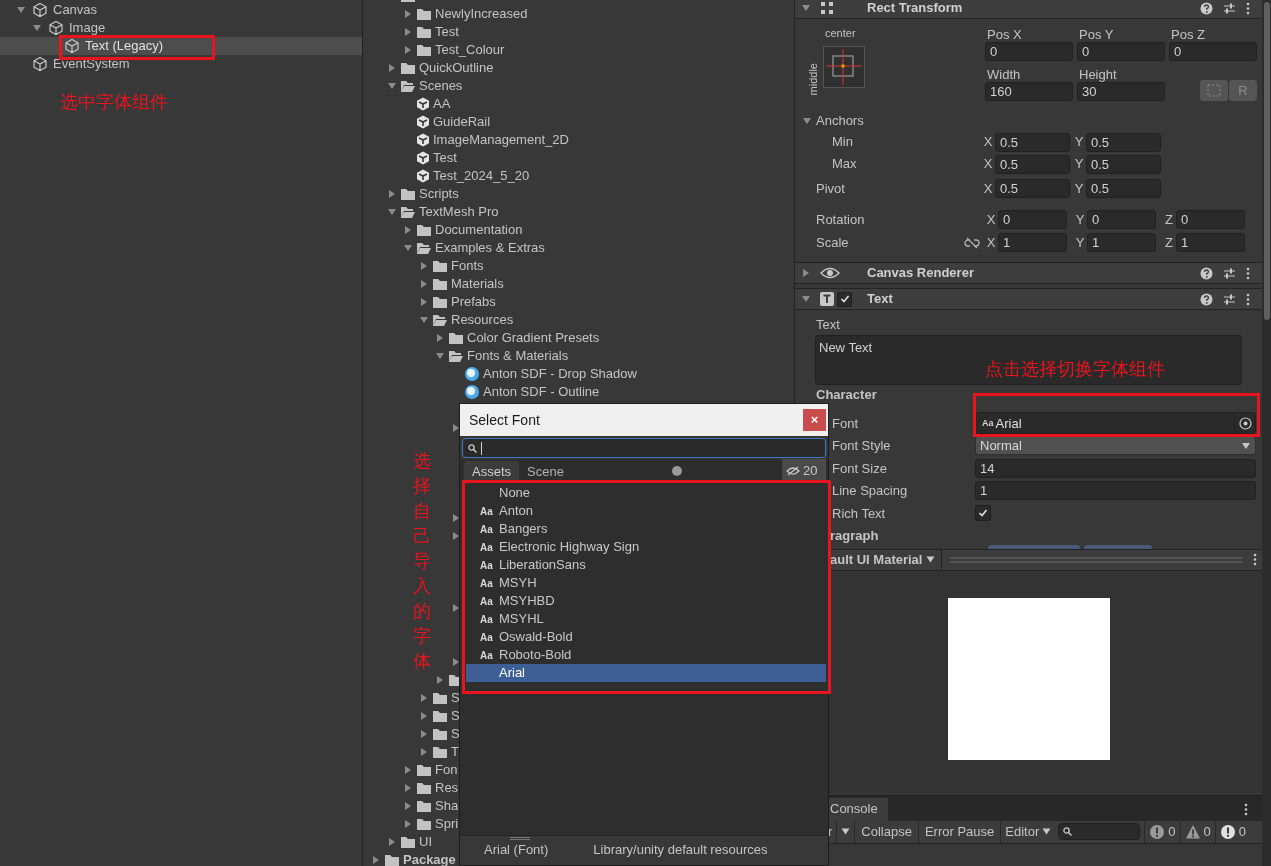 Image resolution: width=1271 pixels, height=866 pixels. Describe the element at coordinates (473, 302) in the screenshot. I see `asset-item: Prefabs` at that location.